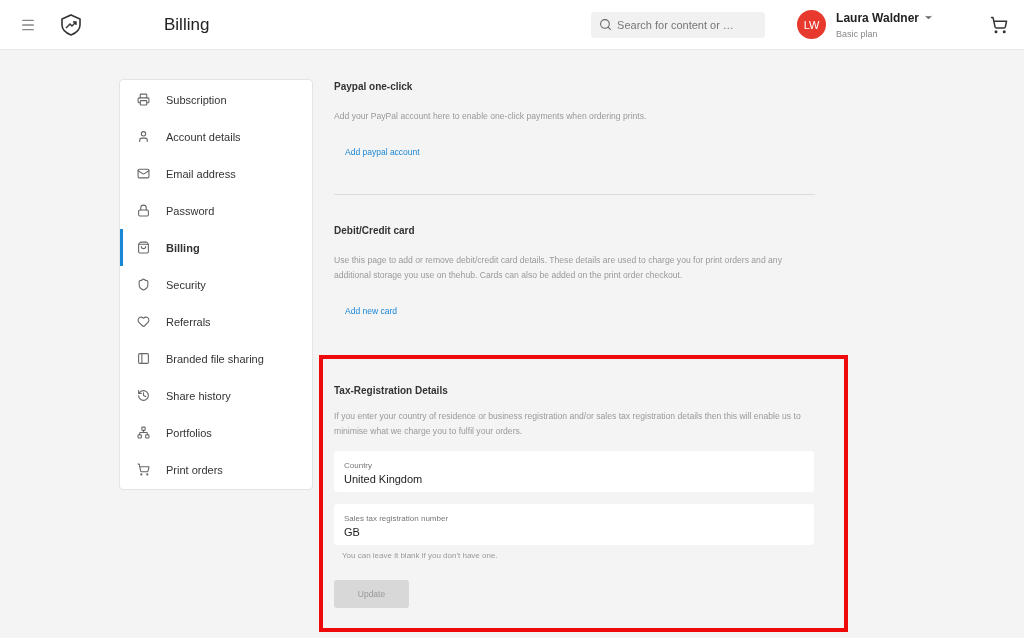  I want to click on field-label: Country, so click(358, 465).